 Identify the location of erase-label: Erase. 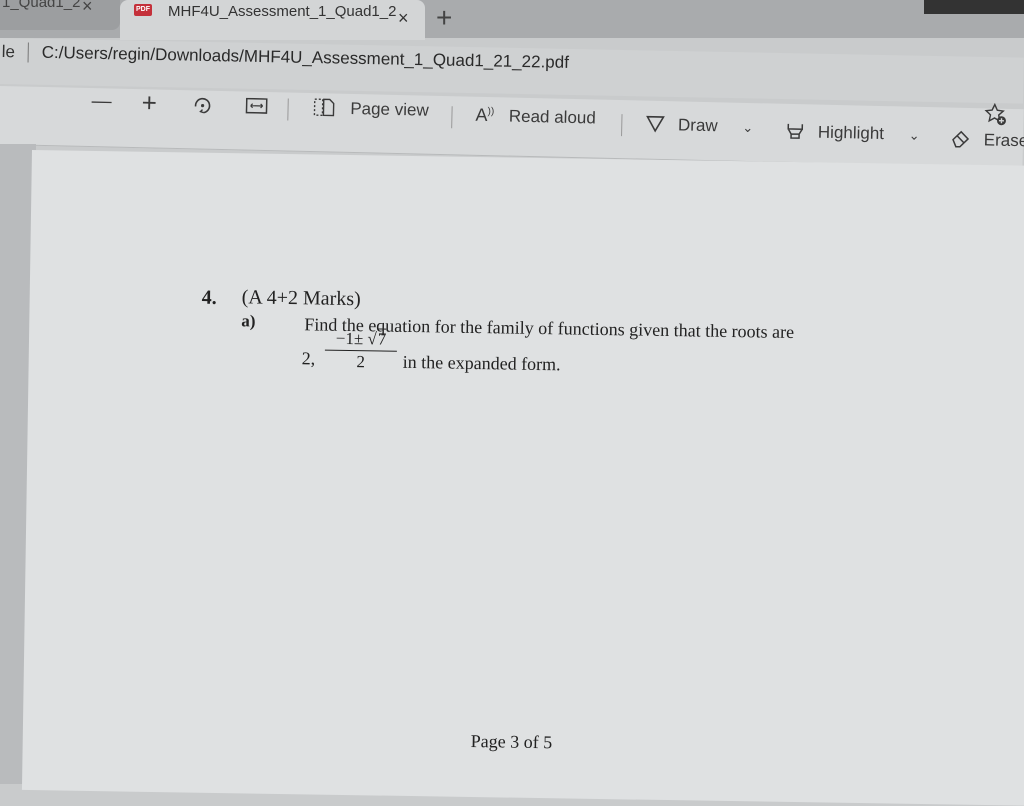
(1003, 140).